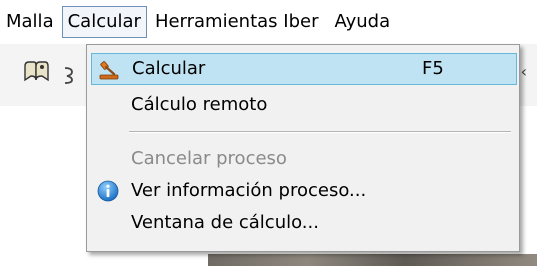 The height and width of the screenshot is (266, 537). Describe the element at coordinates (108, 191) in the screenshot. I see `info-icon` at that location.